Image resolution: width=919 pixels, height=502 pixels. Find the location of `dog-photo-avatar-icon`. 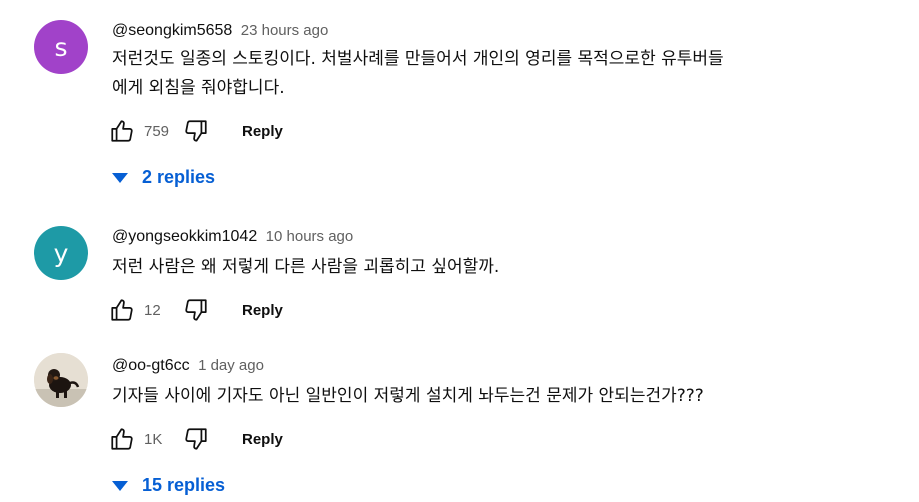

dog-photo-avatar-icon is located at coordinates (61, 380).